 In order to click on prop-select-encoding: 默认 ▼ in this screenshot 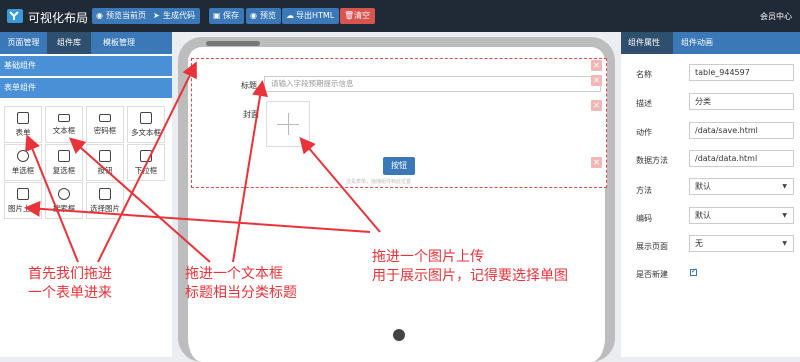, I will do `click(741, 215)`.